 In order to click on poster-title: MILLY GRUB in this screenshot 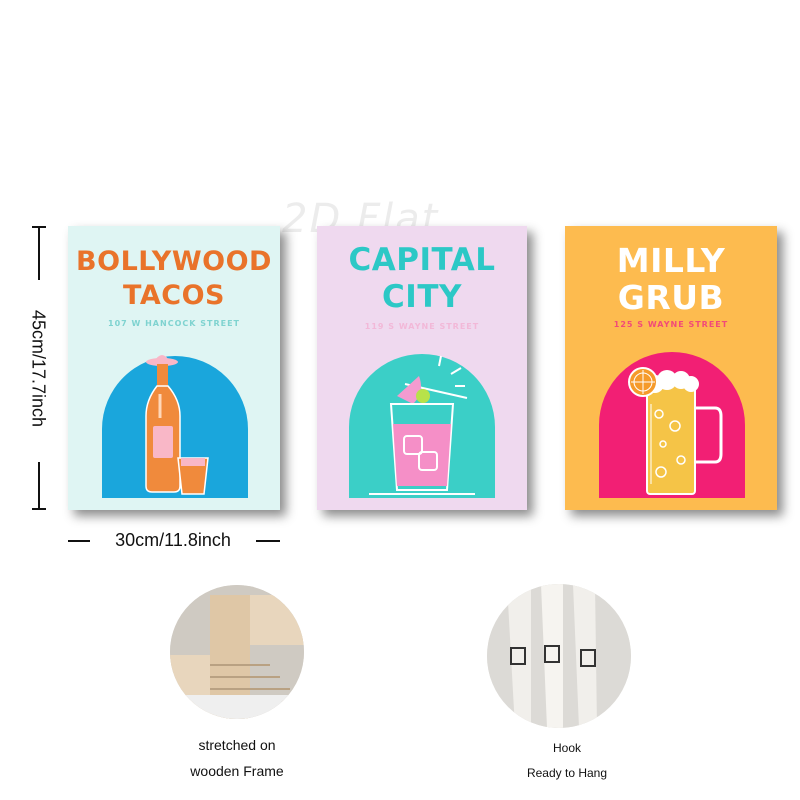, I will do `click(671, 279)`.